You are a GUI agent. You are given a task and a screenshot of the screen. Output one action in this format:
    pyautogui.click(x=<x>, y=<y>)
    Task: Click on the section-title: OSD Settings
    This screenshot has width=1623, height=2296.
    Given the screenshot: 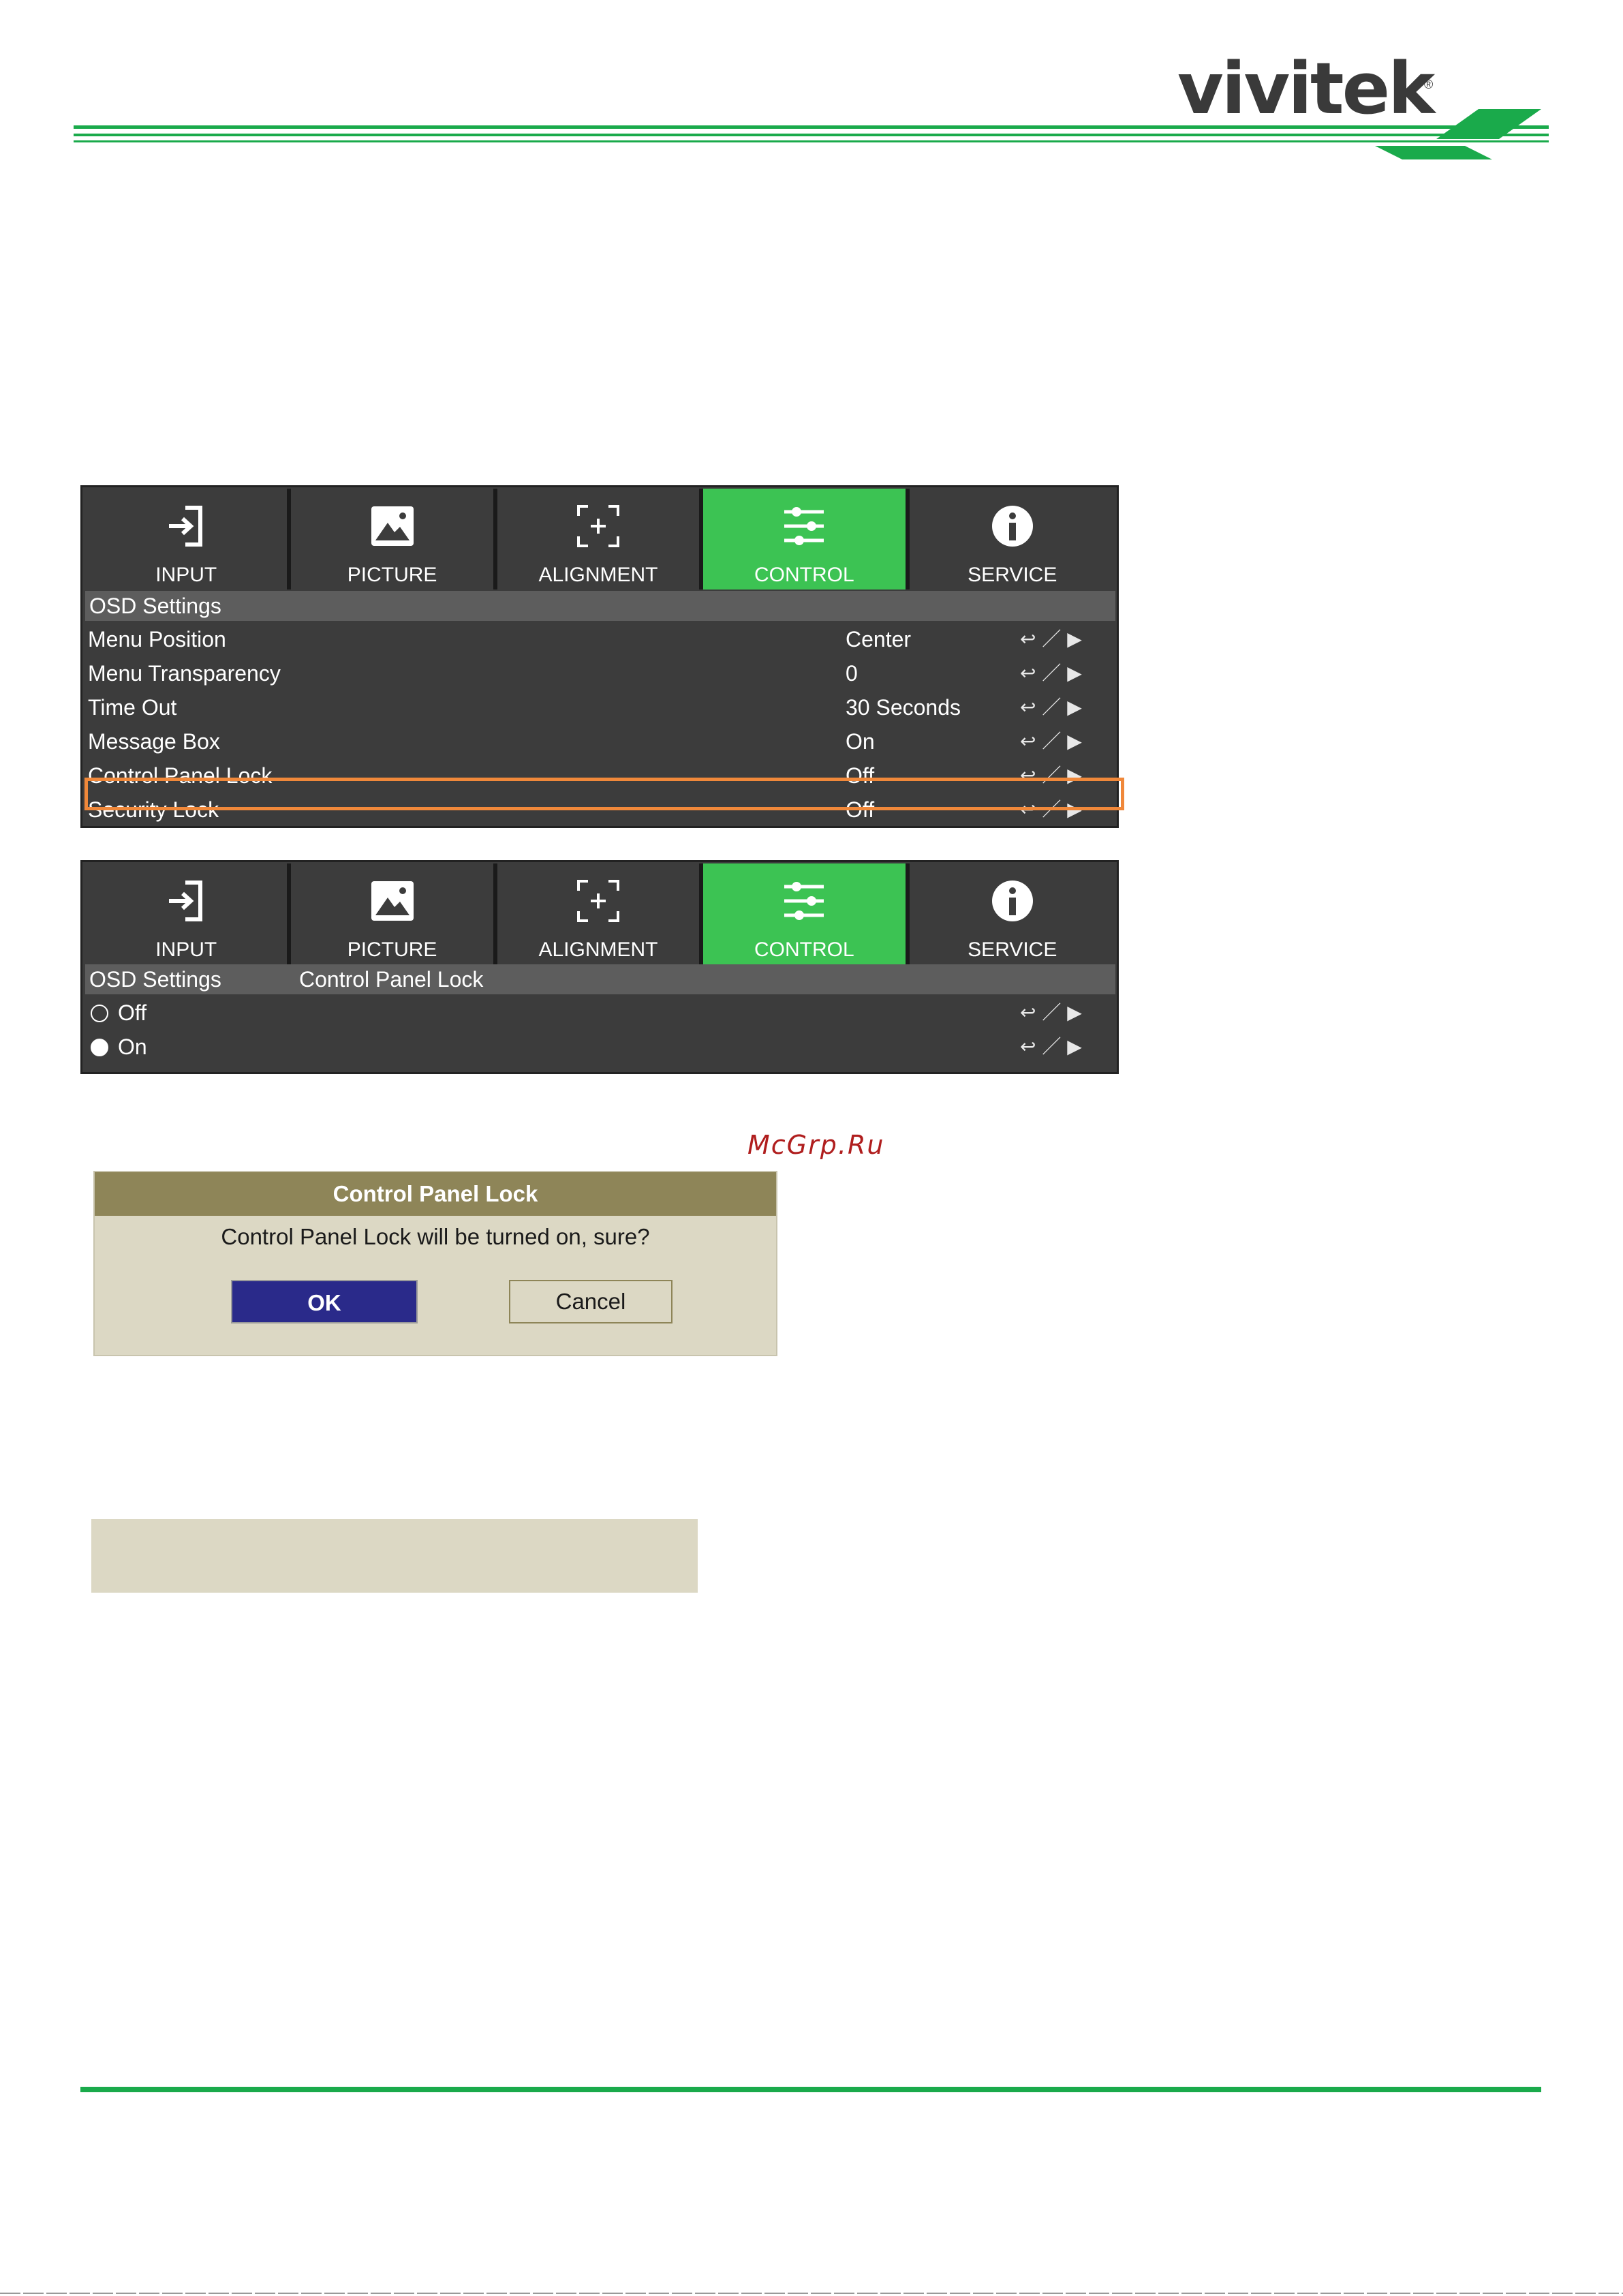 What is the action you would take?
    pyautogui.click(x=155, y=606)
    